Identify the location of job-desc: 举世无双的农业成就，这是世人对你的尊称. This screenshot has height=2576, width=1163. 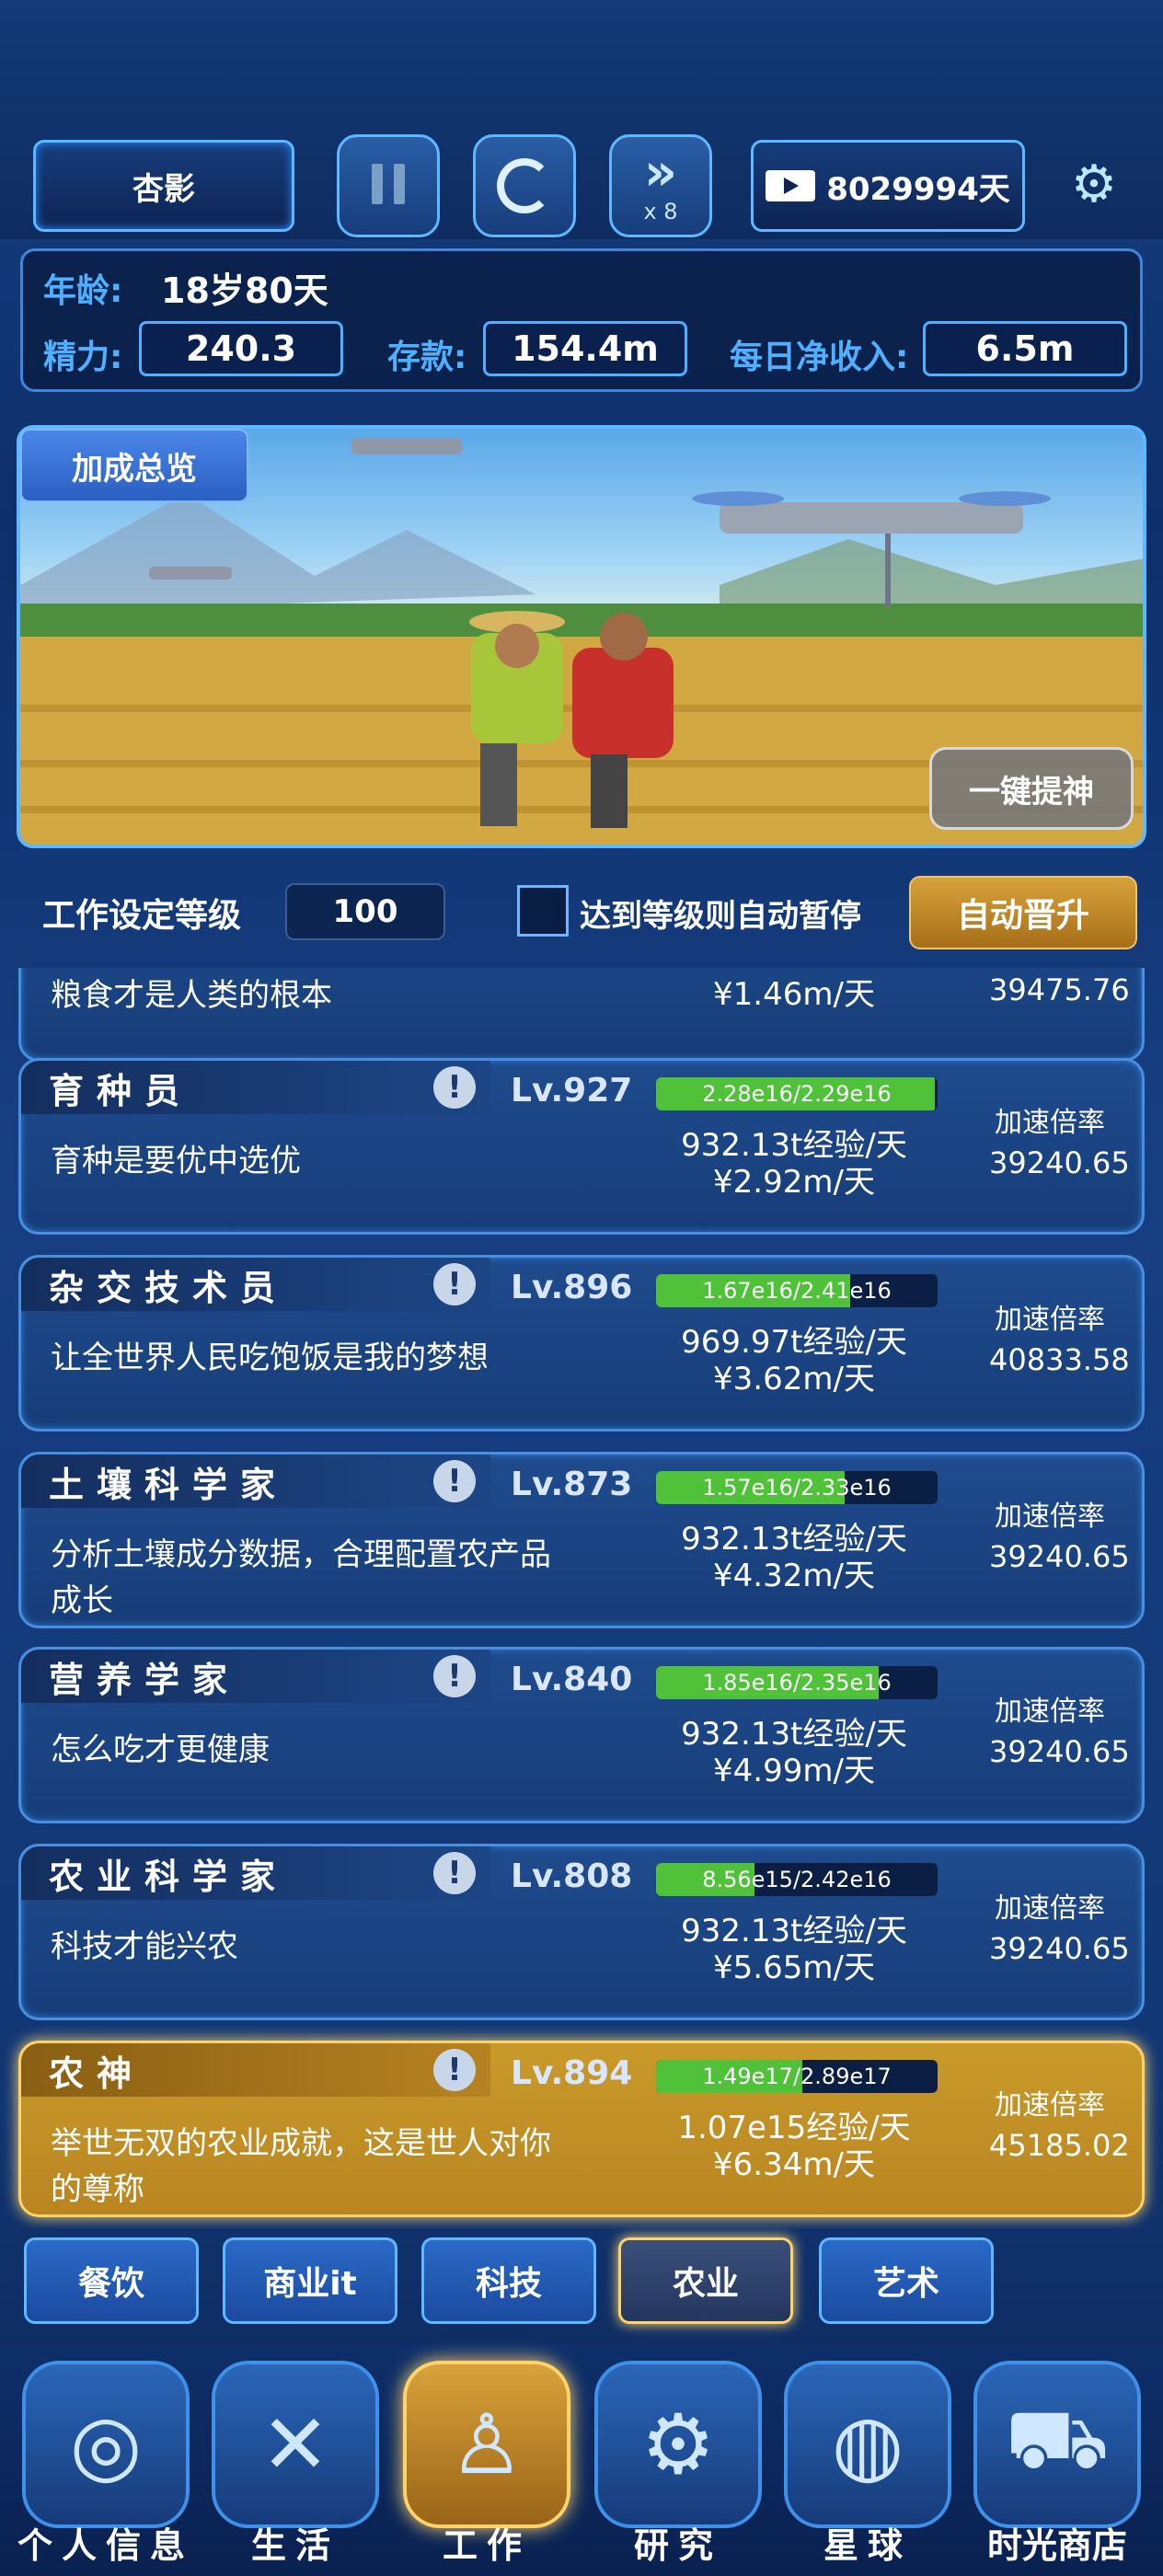
(301, 2166).